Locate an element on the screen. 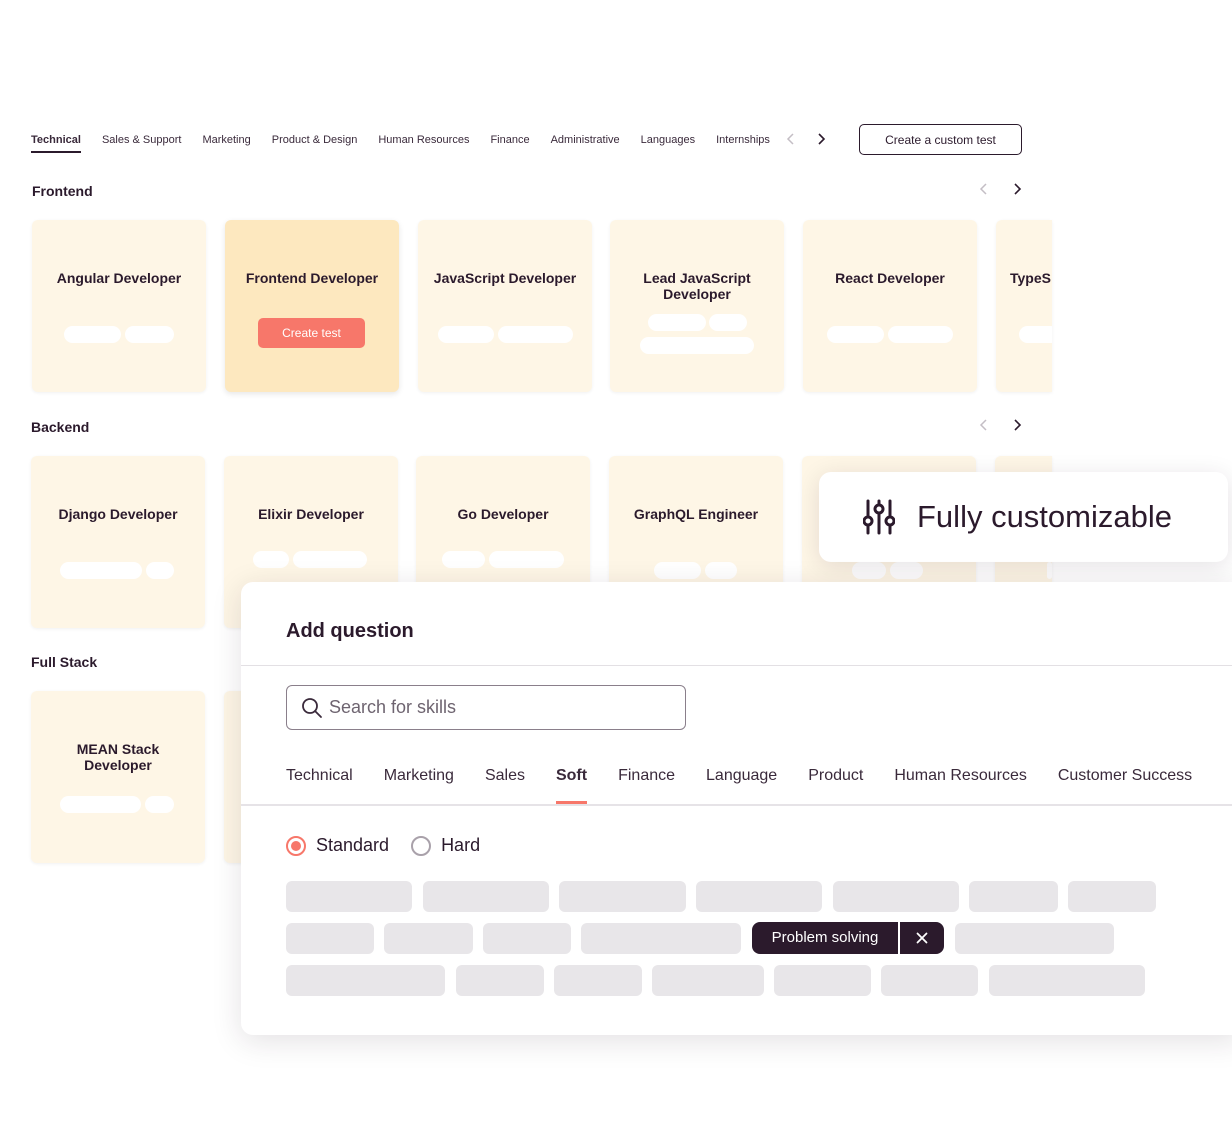  tabs-prev-arrow-icon is located at coordinates (791, 139).